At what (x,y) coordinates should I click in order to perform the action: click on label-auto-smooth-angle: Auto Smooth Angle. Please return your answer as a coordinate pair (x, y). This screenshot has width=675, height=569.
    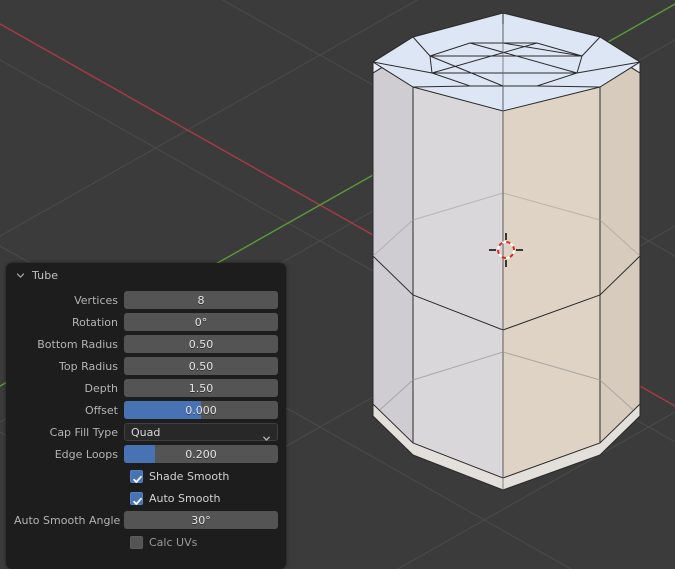
    Looking at the image, I should click on (67, 520).